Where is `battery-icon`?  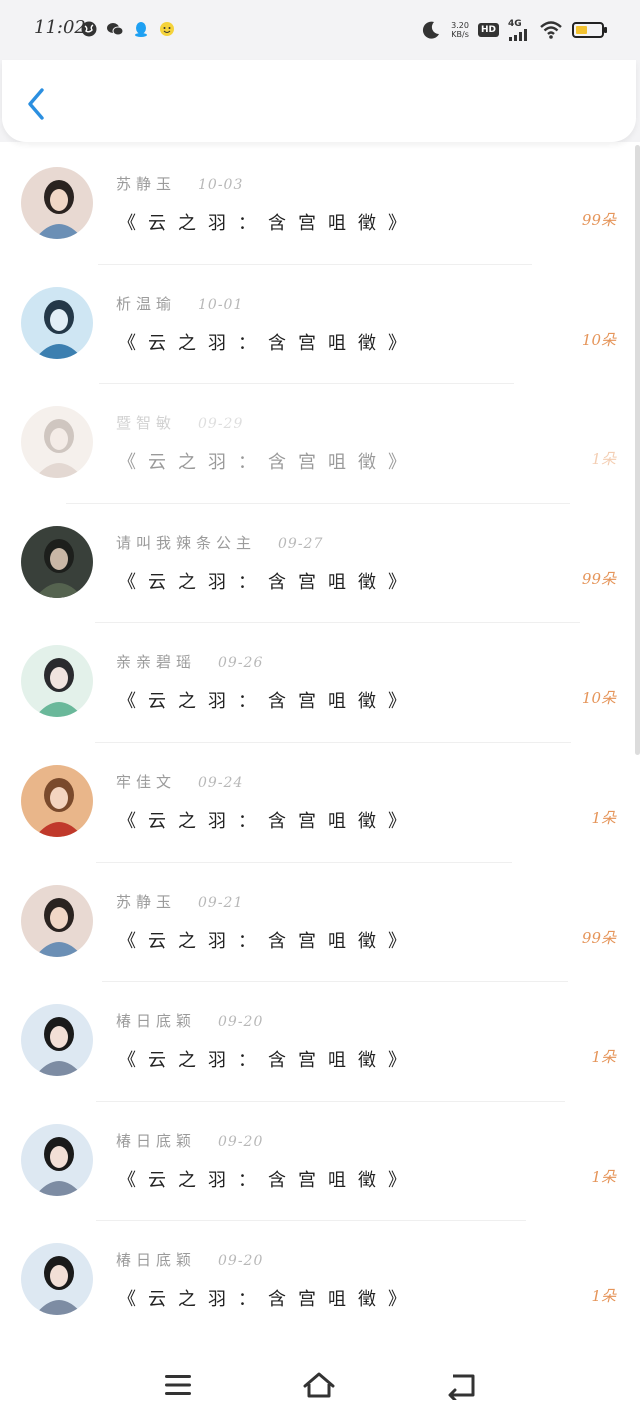
battery-icon is located at coordinates (589, 30).